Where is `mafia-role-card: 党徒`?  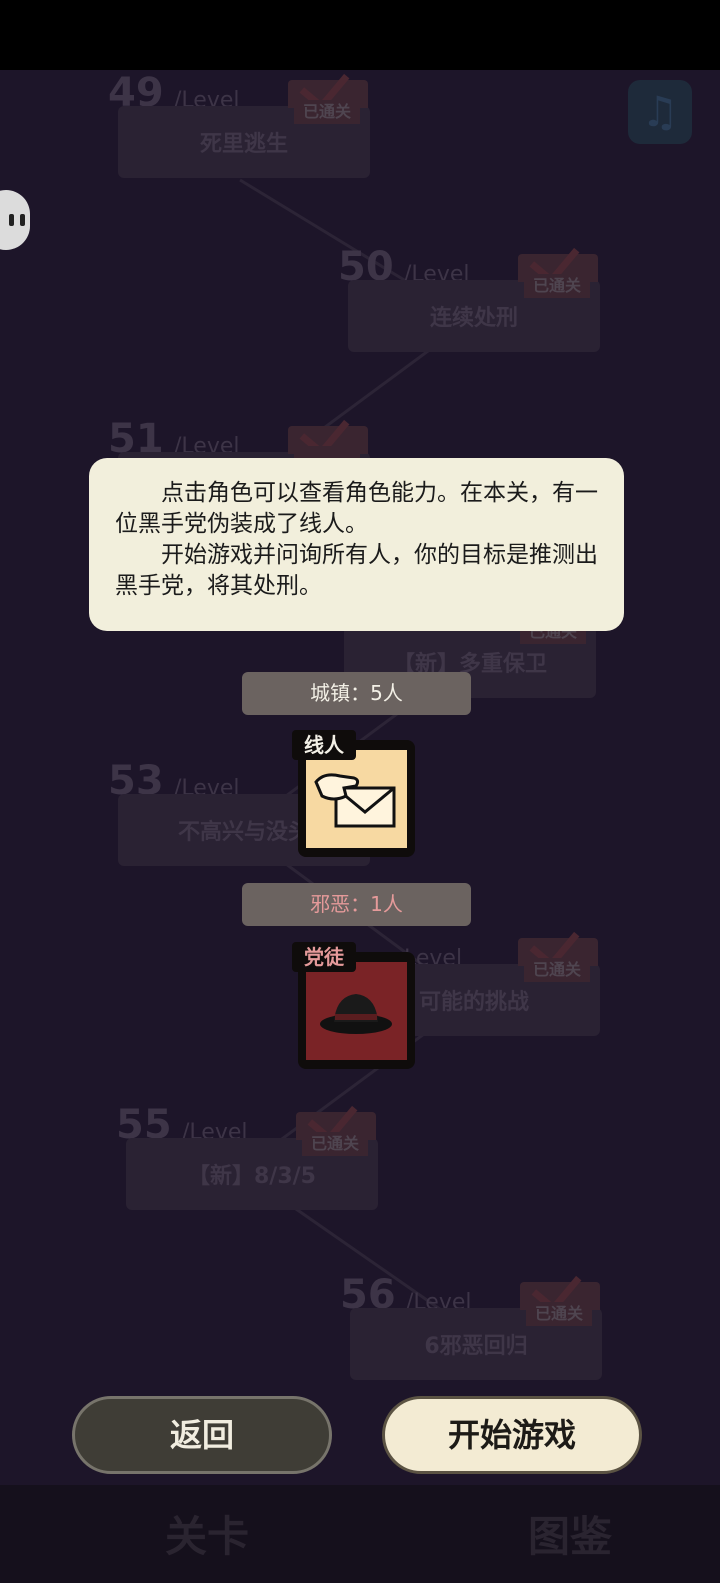 mafia-role-card: 党徒 is located at coordinates (353, 1005).